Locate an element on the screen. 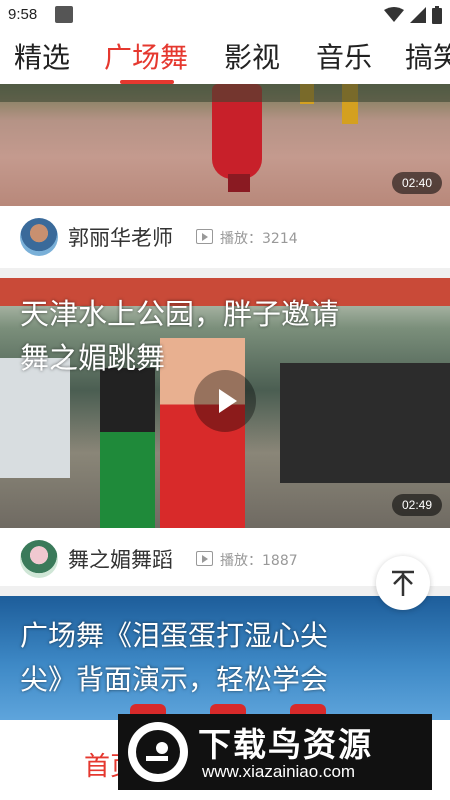  status-time: 9:58 is located at coordinates (23, 14).